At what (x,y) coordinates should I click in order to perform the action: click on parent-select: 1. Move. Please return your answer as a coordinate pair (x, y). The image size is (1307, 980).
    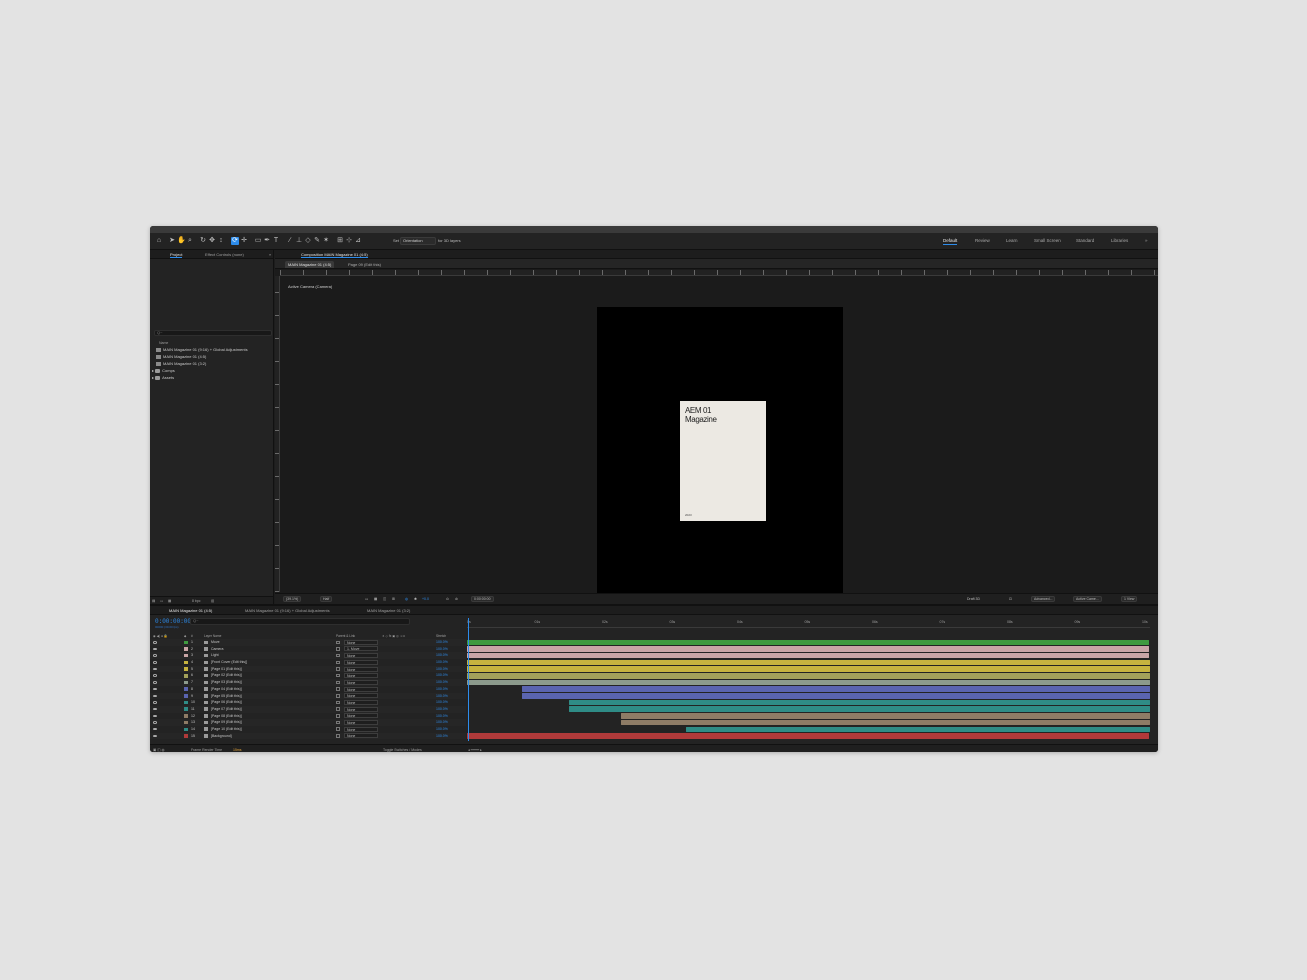
    Looking at the image, I should click on (361, 649).